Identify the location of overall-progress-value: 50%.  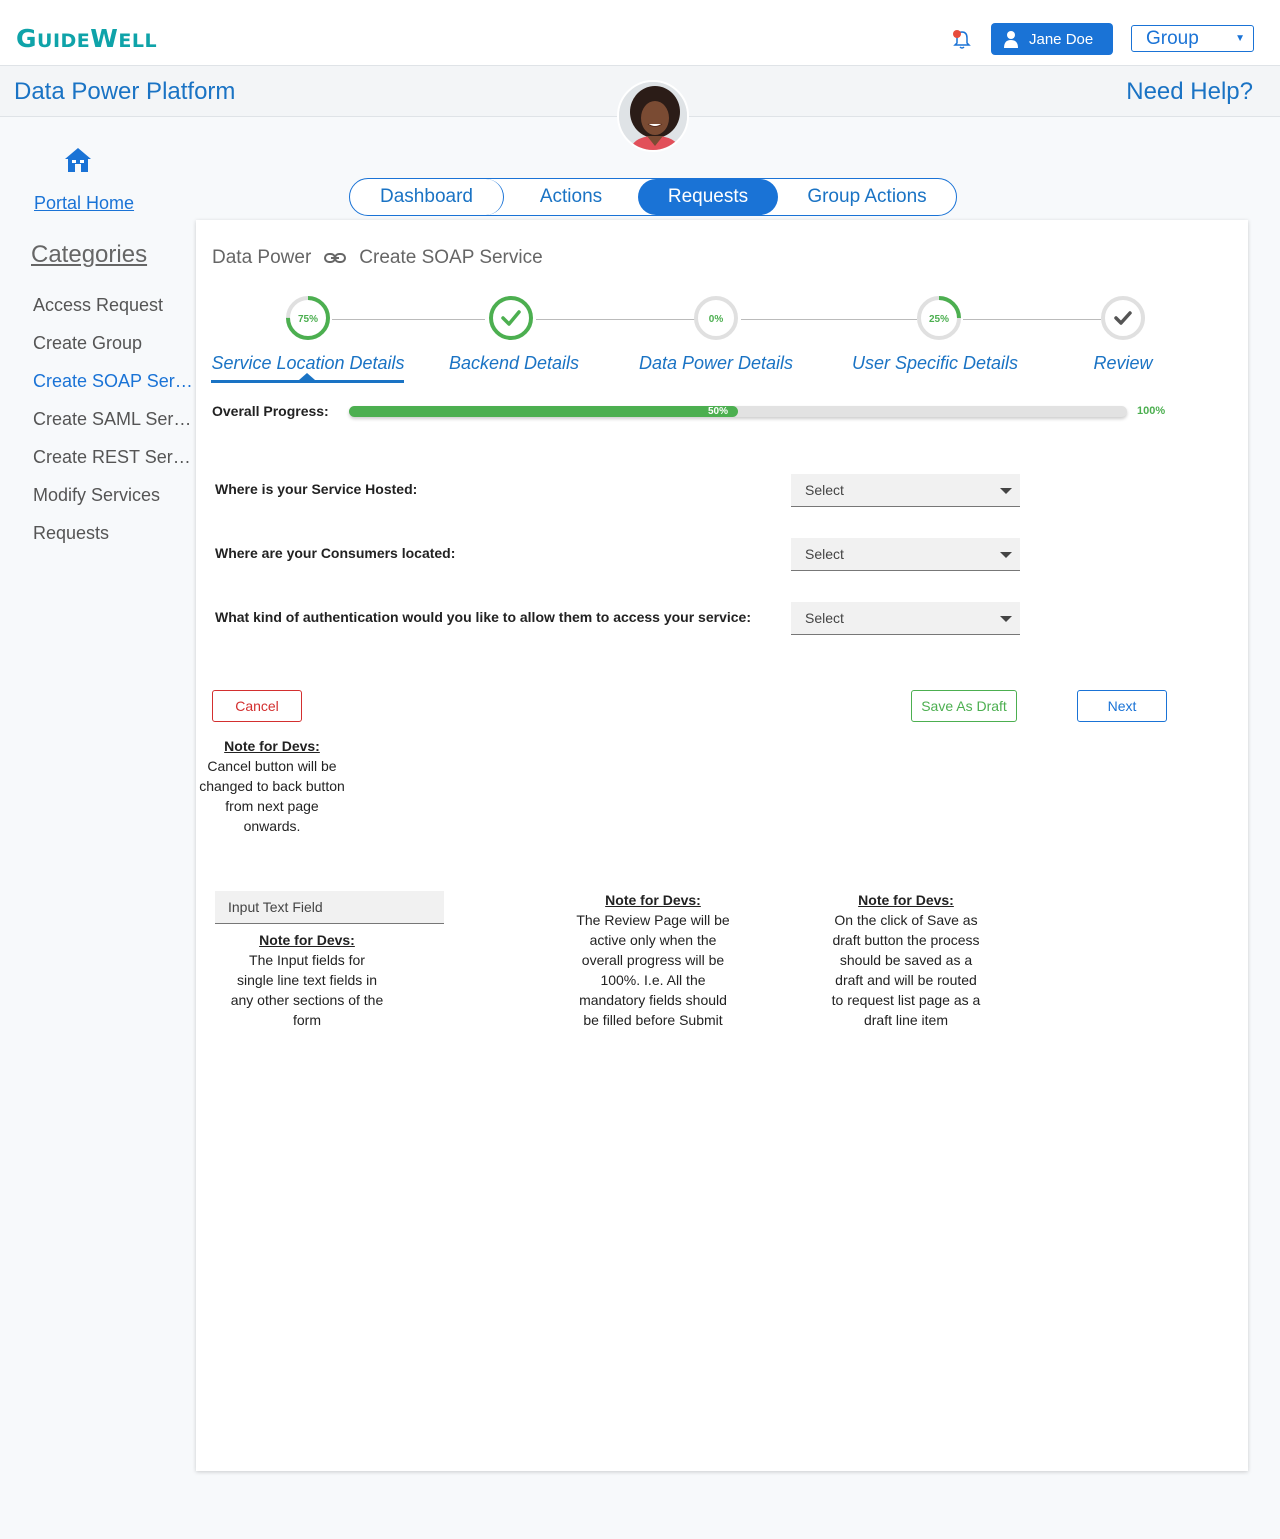
(717, 411).